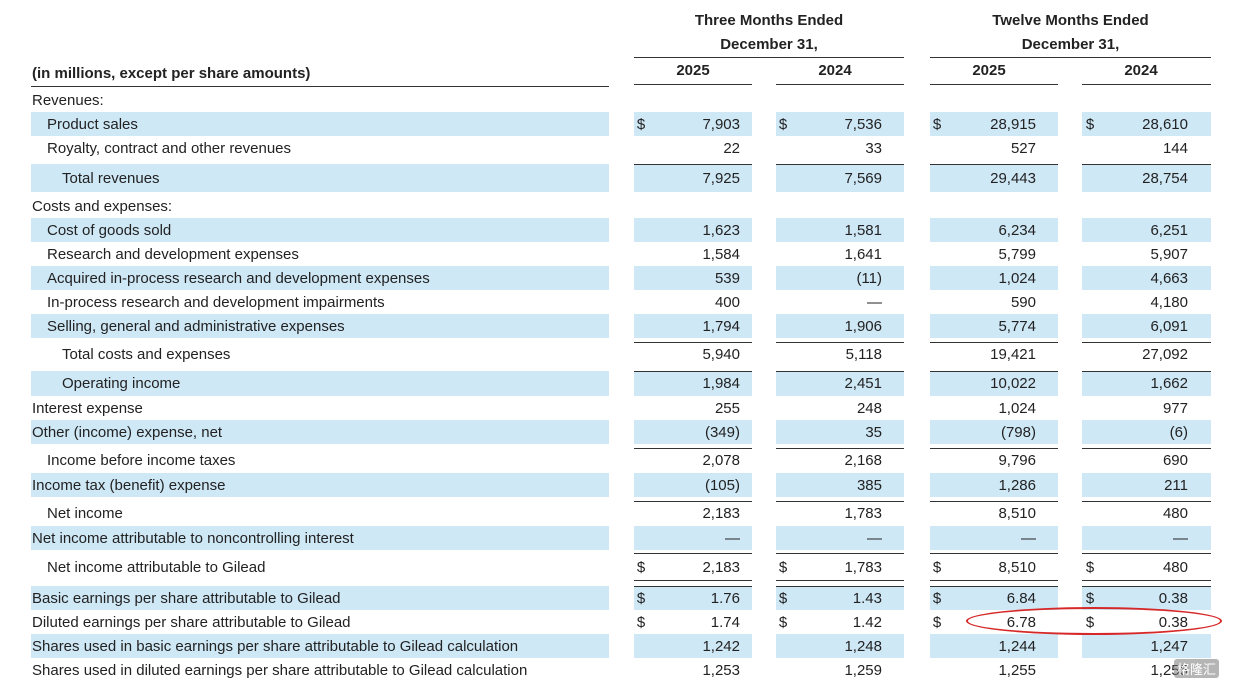 The image size is (1251, 685). I want to click on three-months-rule, so click(769, 57).